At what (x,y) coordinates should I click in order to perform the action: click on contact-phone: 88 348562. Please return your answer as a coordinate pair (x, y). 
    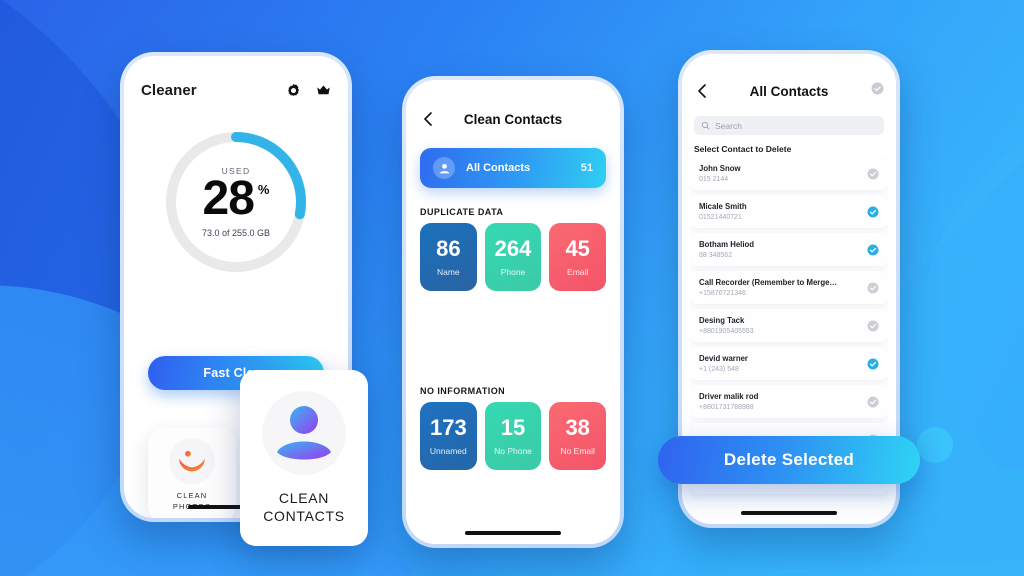
    Looking at the image, I should click on (716, 255).